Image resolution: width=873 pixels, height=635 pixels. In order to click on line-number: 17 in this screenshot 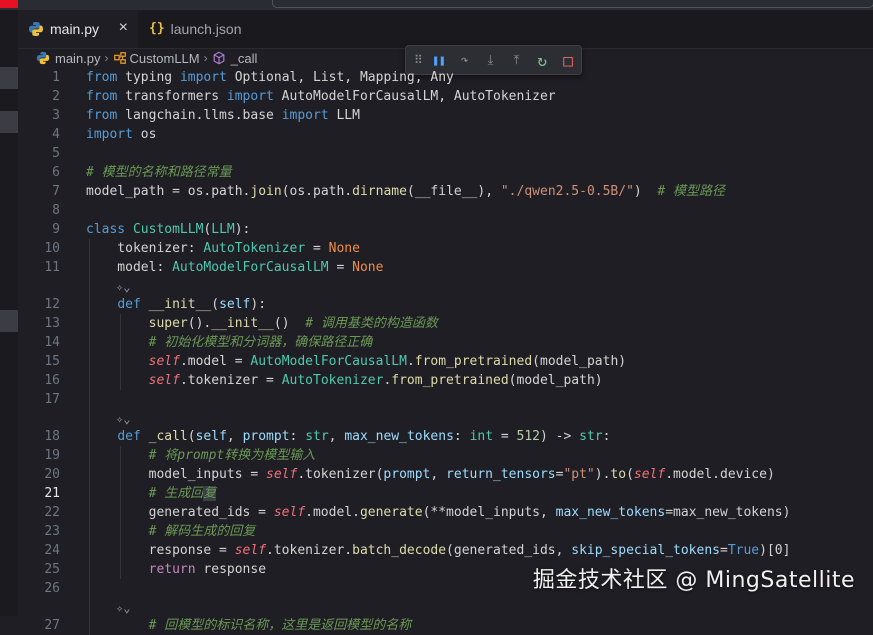, I will do `click(39, 399)`.